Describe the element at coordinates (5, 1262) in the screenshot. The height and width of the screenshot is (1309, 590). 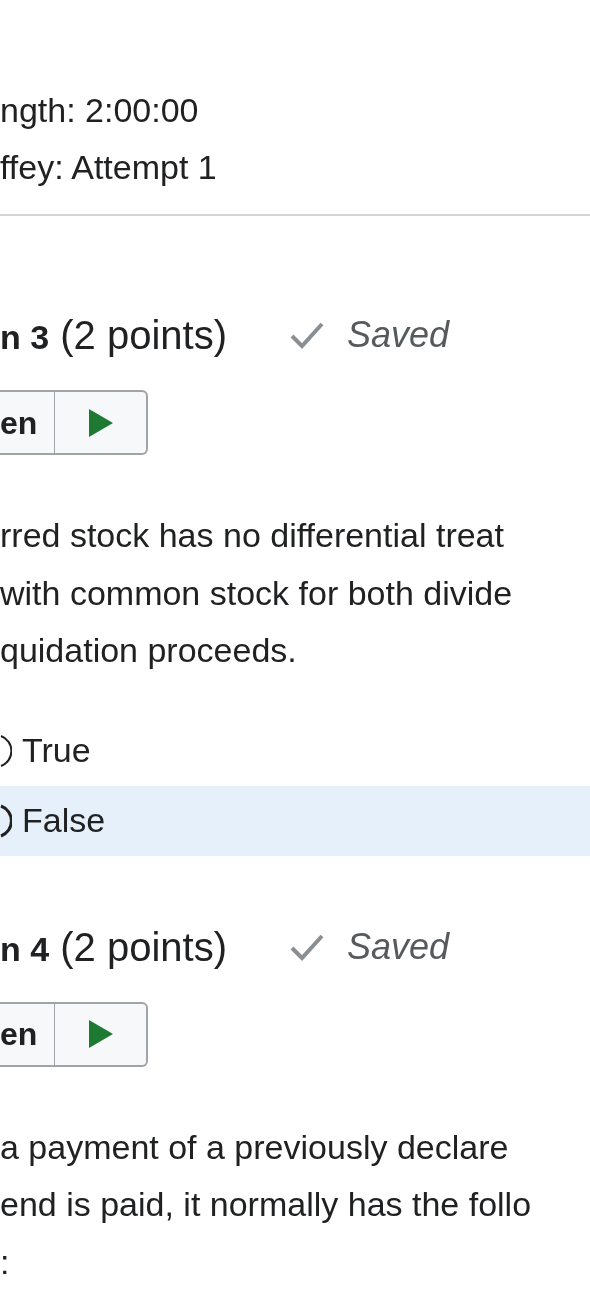
I see `question-text-line: :` at that location.